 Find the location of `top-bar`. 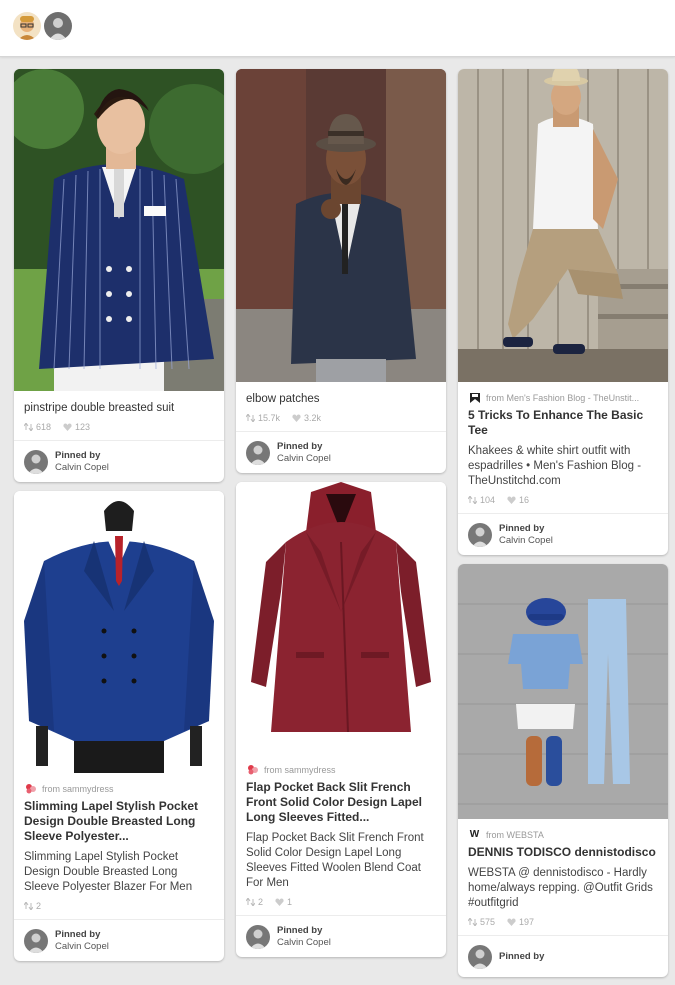

top-bar is located at coordinates (337, 28).